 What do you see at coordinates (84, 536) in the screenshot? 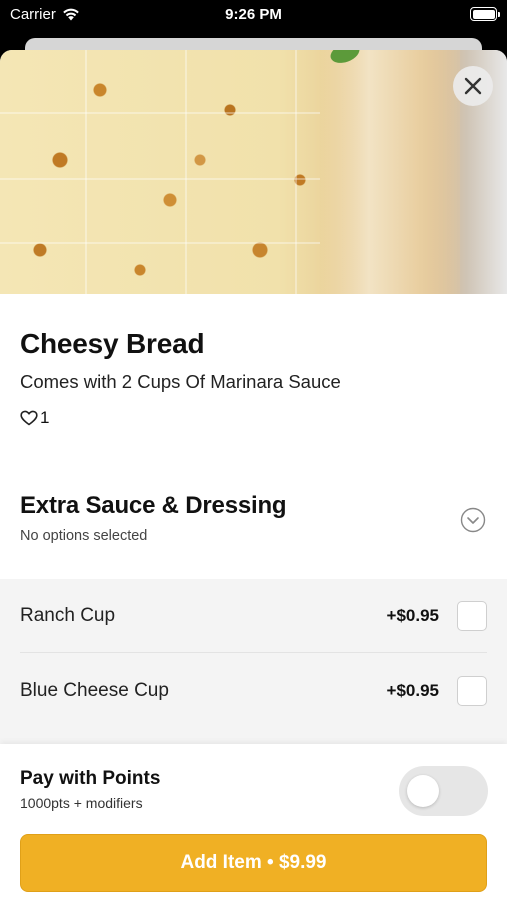
I see `modifier-group-status: No options selected` at bounding box center [84, 536].